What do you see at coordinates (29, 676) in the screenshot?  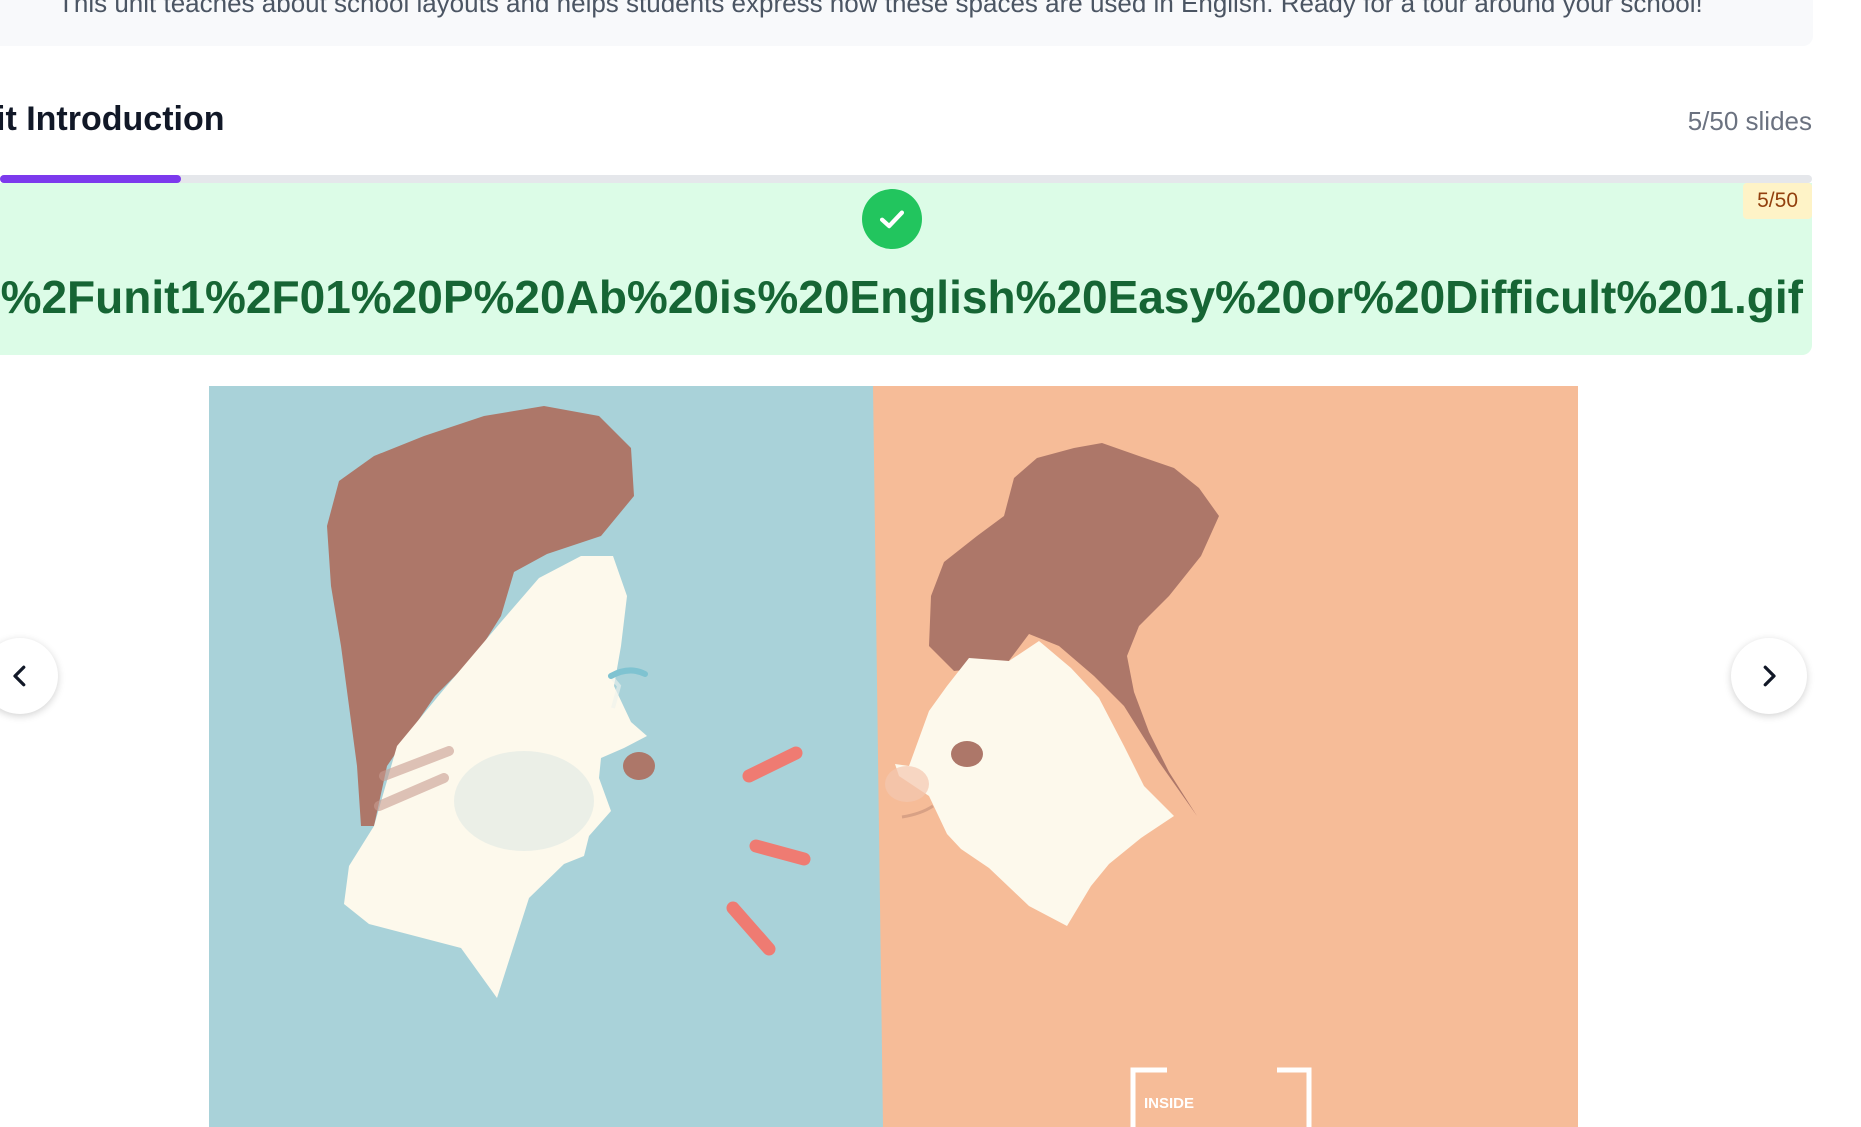 I see `previous-slide-button` at bounding box center [29, 676].